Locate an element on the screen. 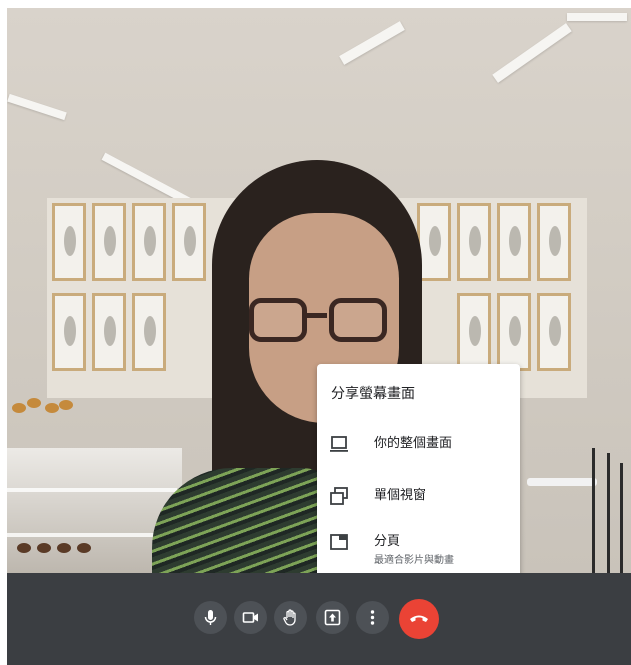  share-tab-option: 分頁 最適合影片與動畫 is located at coordinates (418, 546).